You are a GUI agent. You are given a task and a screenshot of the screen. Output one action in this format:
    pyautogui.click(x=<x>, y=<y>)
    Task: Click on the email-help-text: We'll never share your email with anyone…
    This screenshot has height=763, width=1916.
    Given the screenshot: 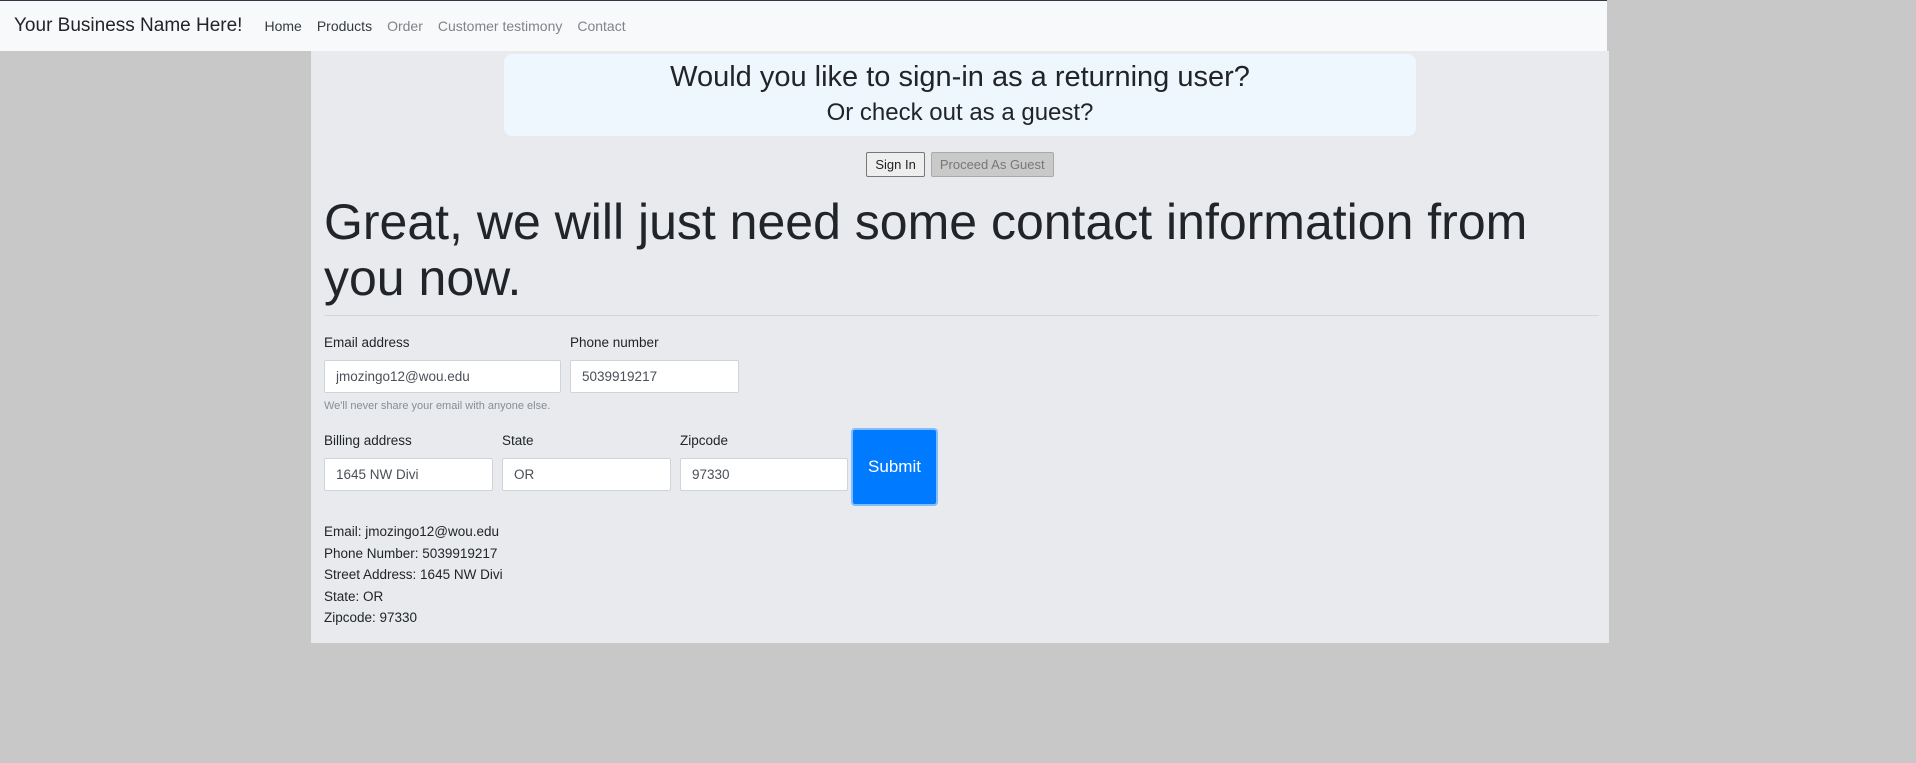 What is the action you would take?
    pyautogui.click(x=437, y=406)
    